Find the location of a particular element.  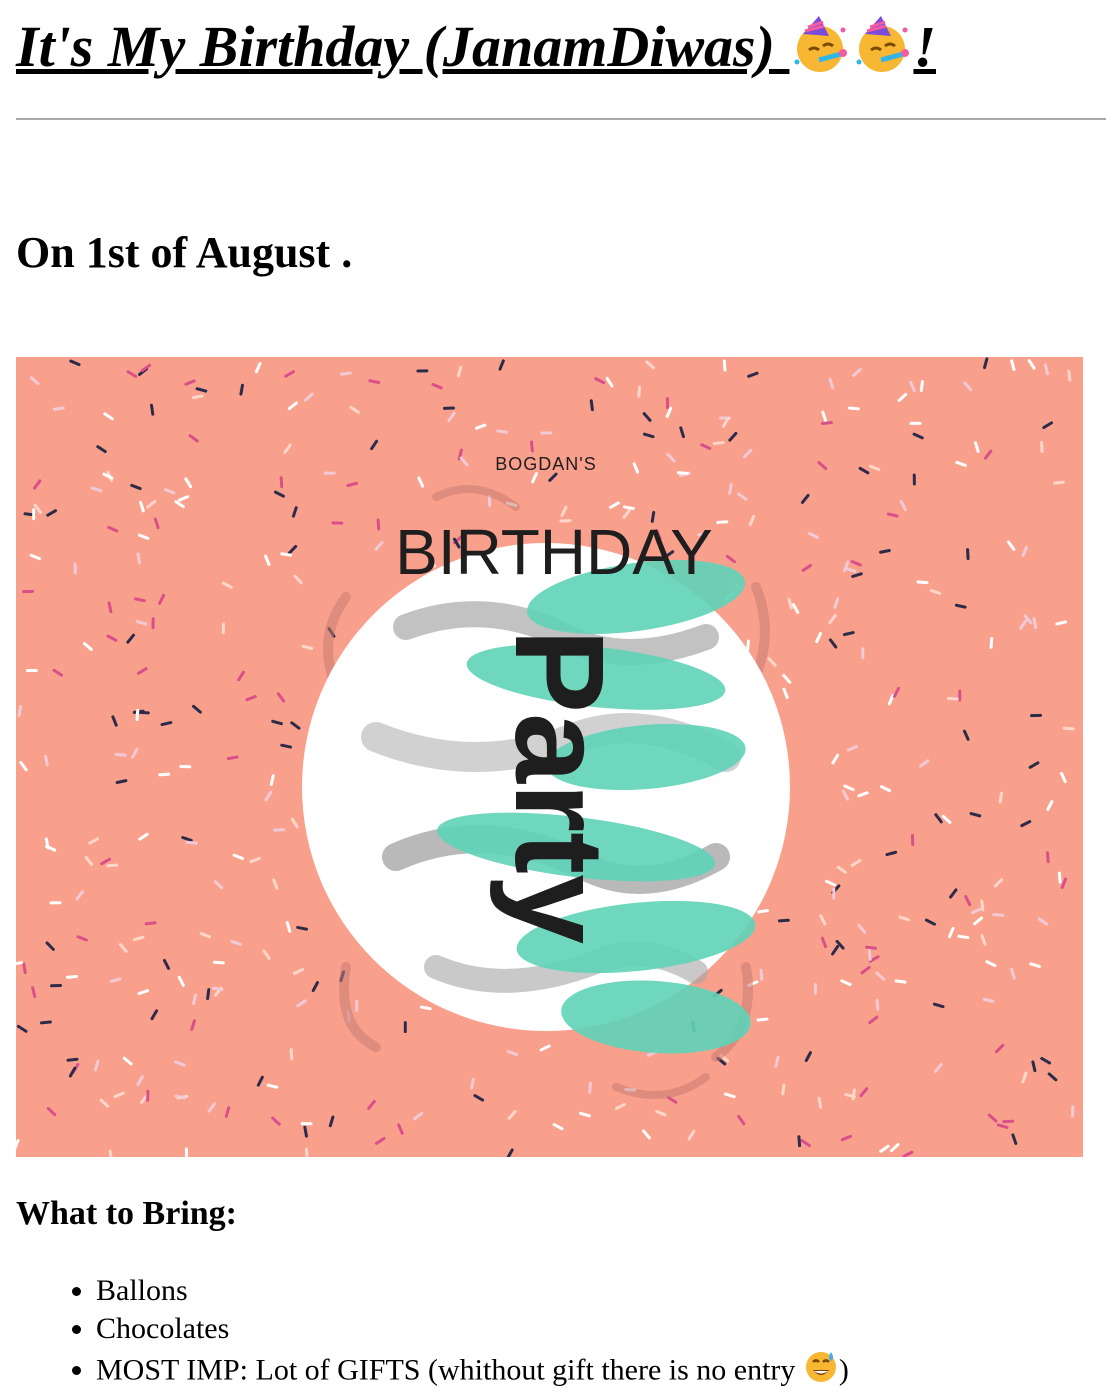

list-item-text: Chocolates is located at coordinates (163, 1328).